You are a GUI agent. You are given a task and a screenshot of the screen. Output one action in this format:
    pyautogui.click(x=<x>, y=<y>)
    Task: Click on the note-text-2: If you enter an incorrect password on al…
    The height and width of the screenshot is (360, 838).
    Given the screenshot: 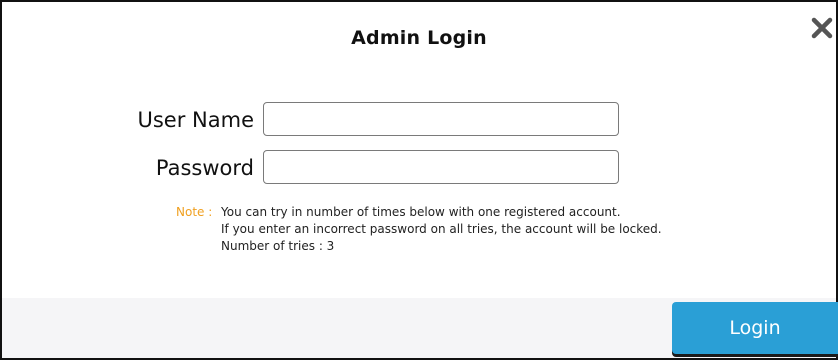 What is the action you would take?
    pyautogui.click(x=441, y=229)
    